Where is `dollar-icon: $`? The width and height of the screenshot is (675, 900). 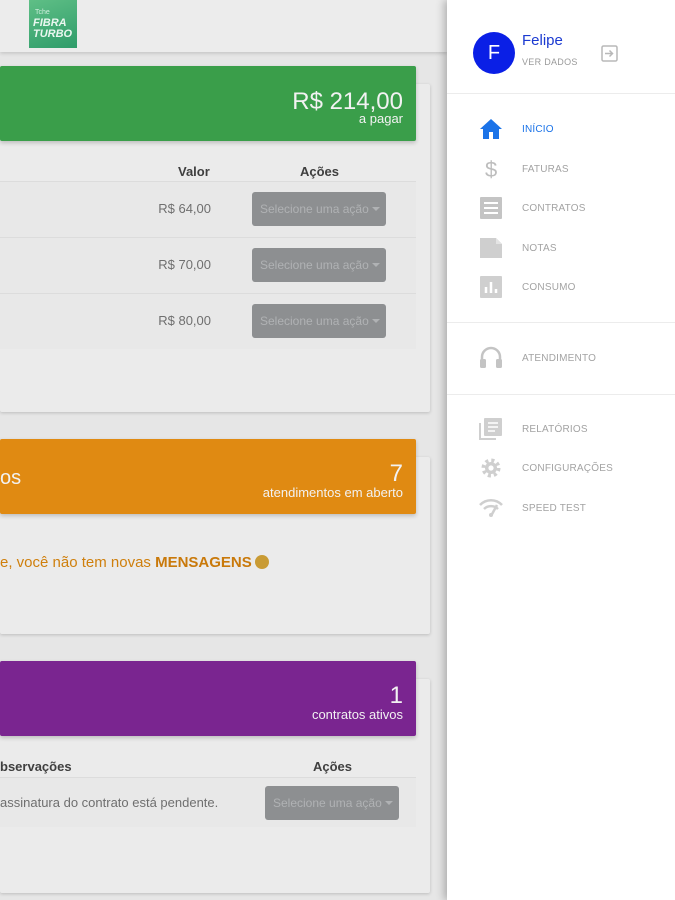 dollar-icon: $ is located at coordinates (491, 169).